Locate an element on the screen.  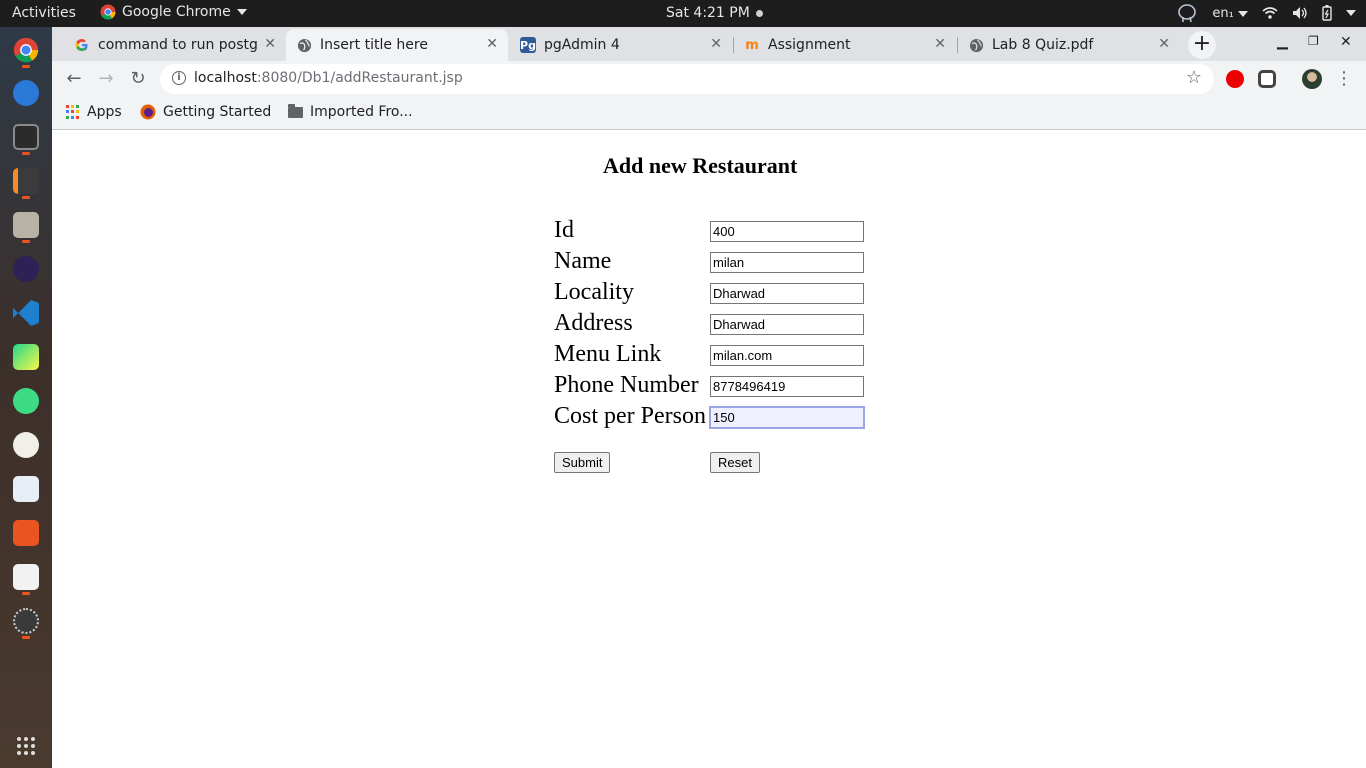
avatar is located at coordinates (1312, 79).